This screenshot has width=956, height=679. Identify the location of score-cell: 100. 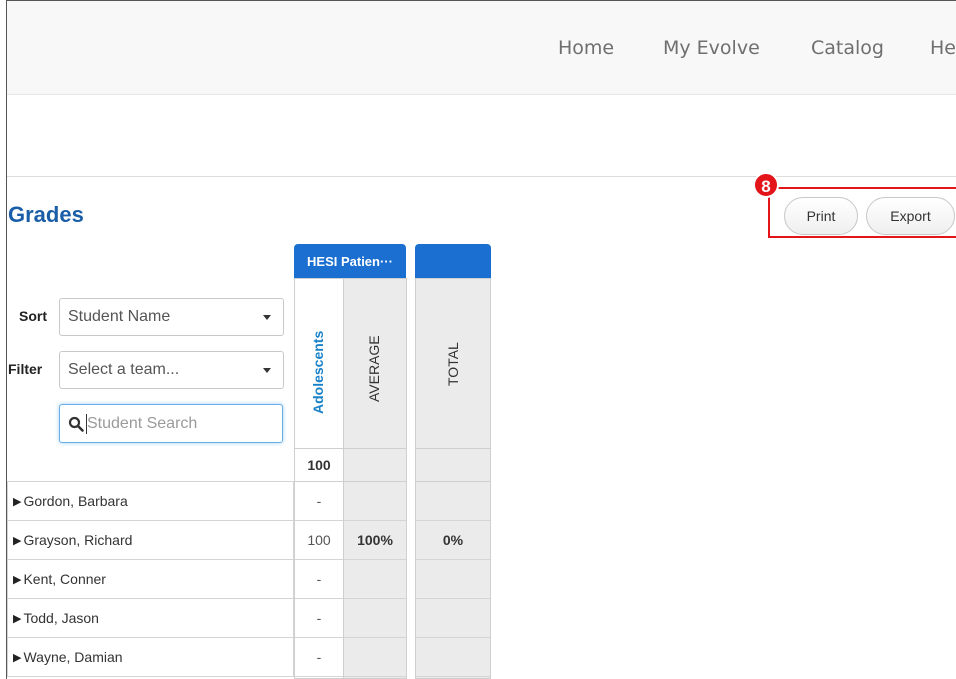
(319, 540).